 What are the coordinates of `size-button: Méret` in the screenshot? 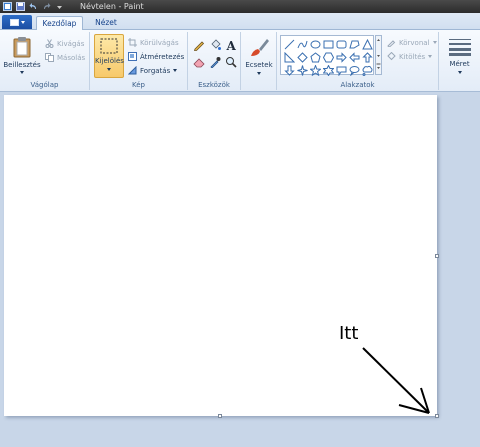 It's located at (459, 54).